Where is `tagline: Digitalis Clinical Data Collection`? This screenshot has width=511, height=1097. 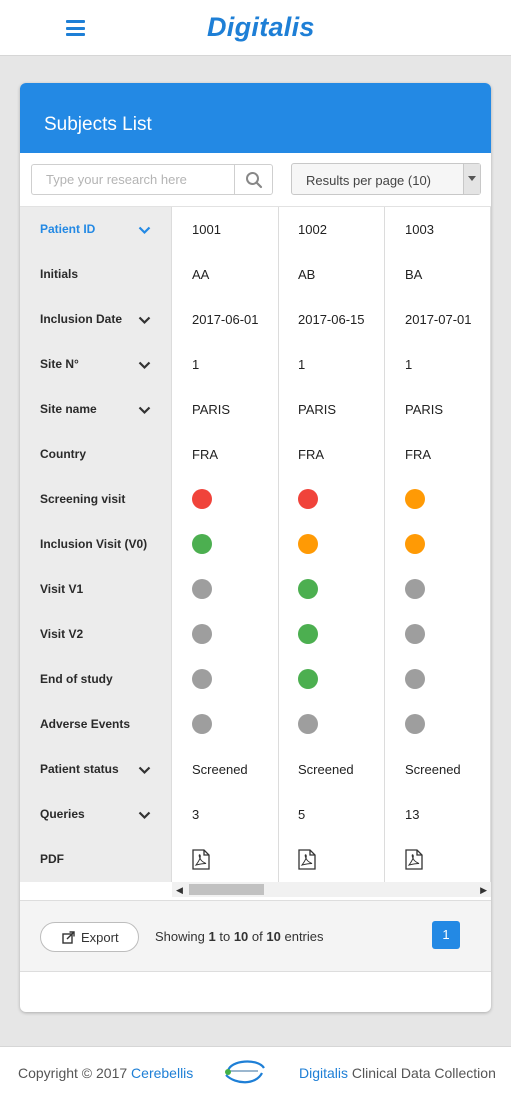
tagline: Digitalis Clinical Data Collection is located at coordinates (397, 1073).